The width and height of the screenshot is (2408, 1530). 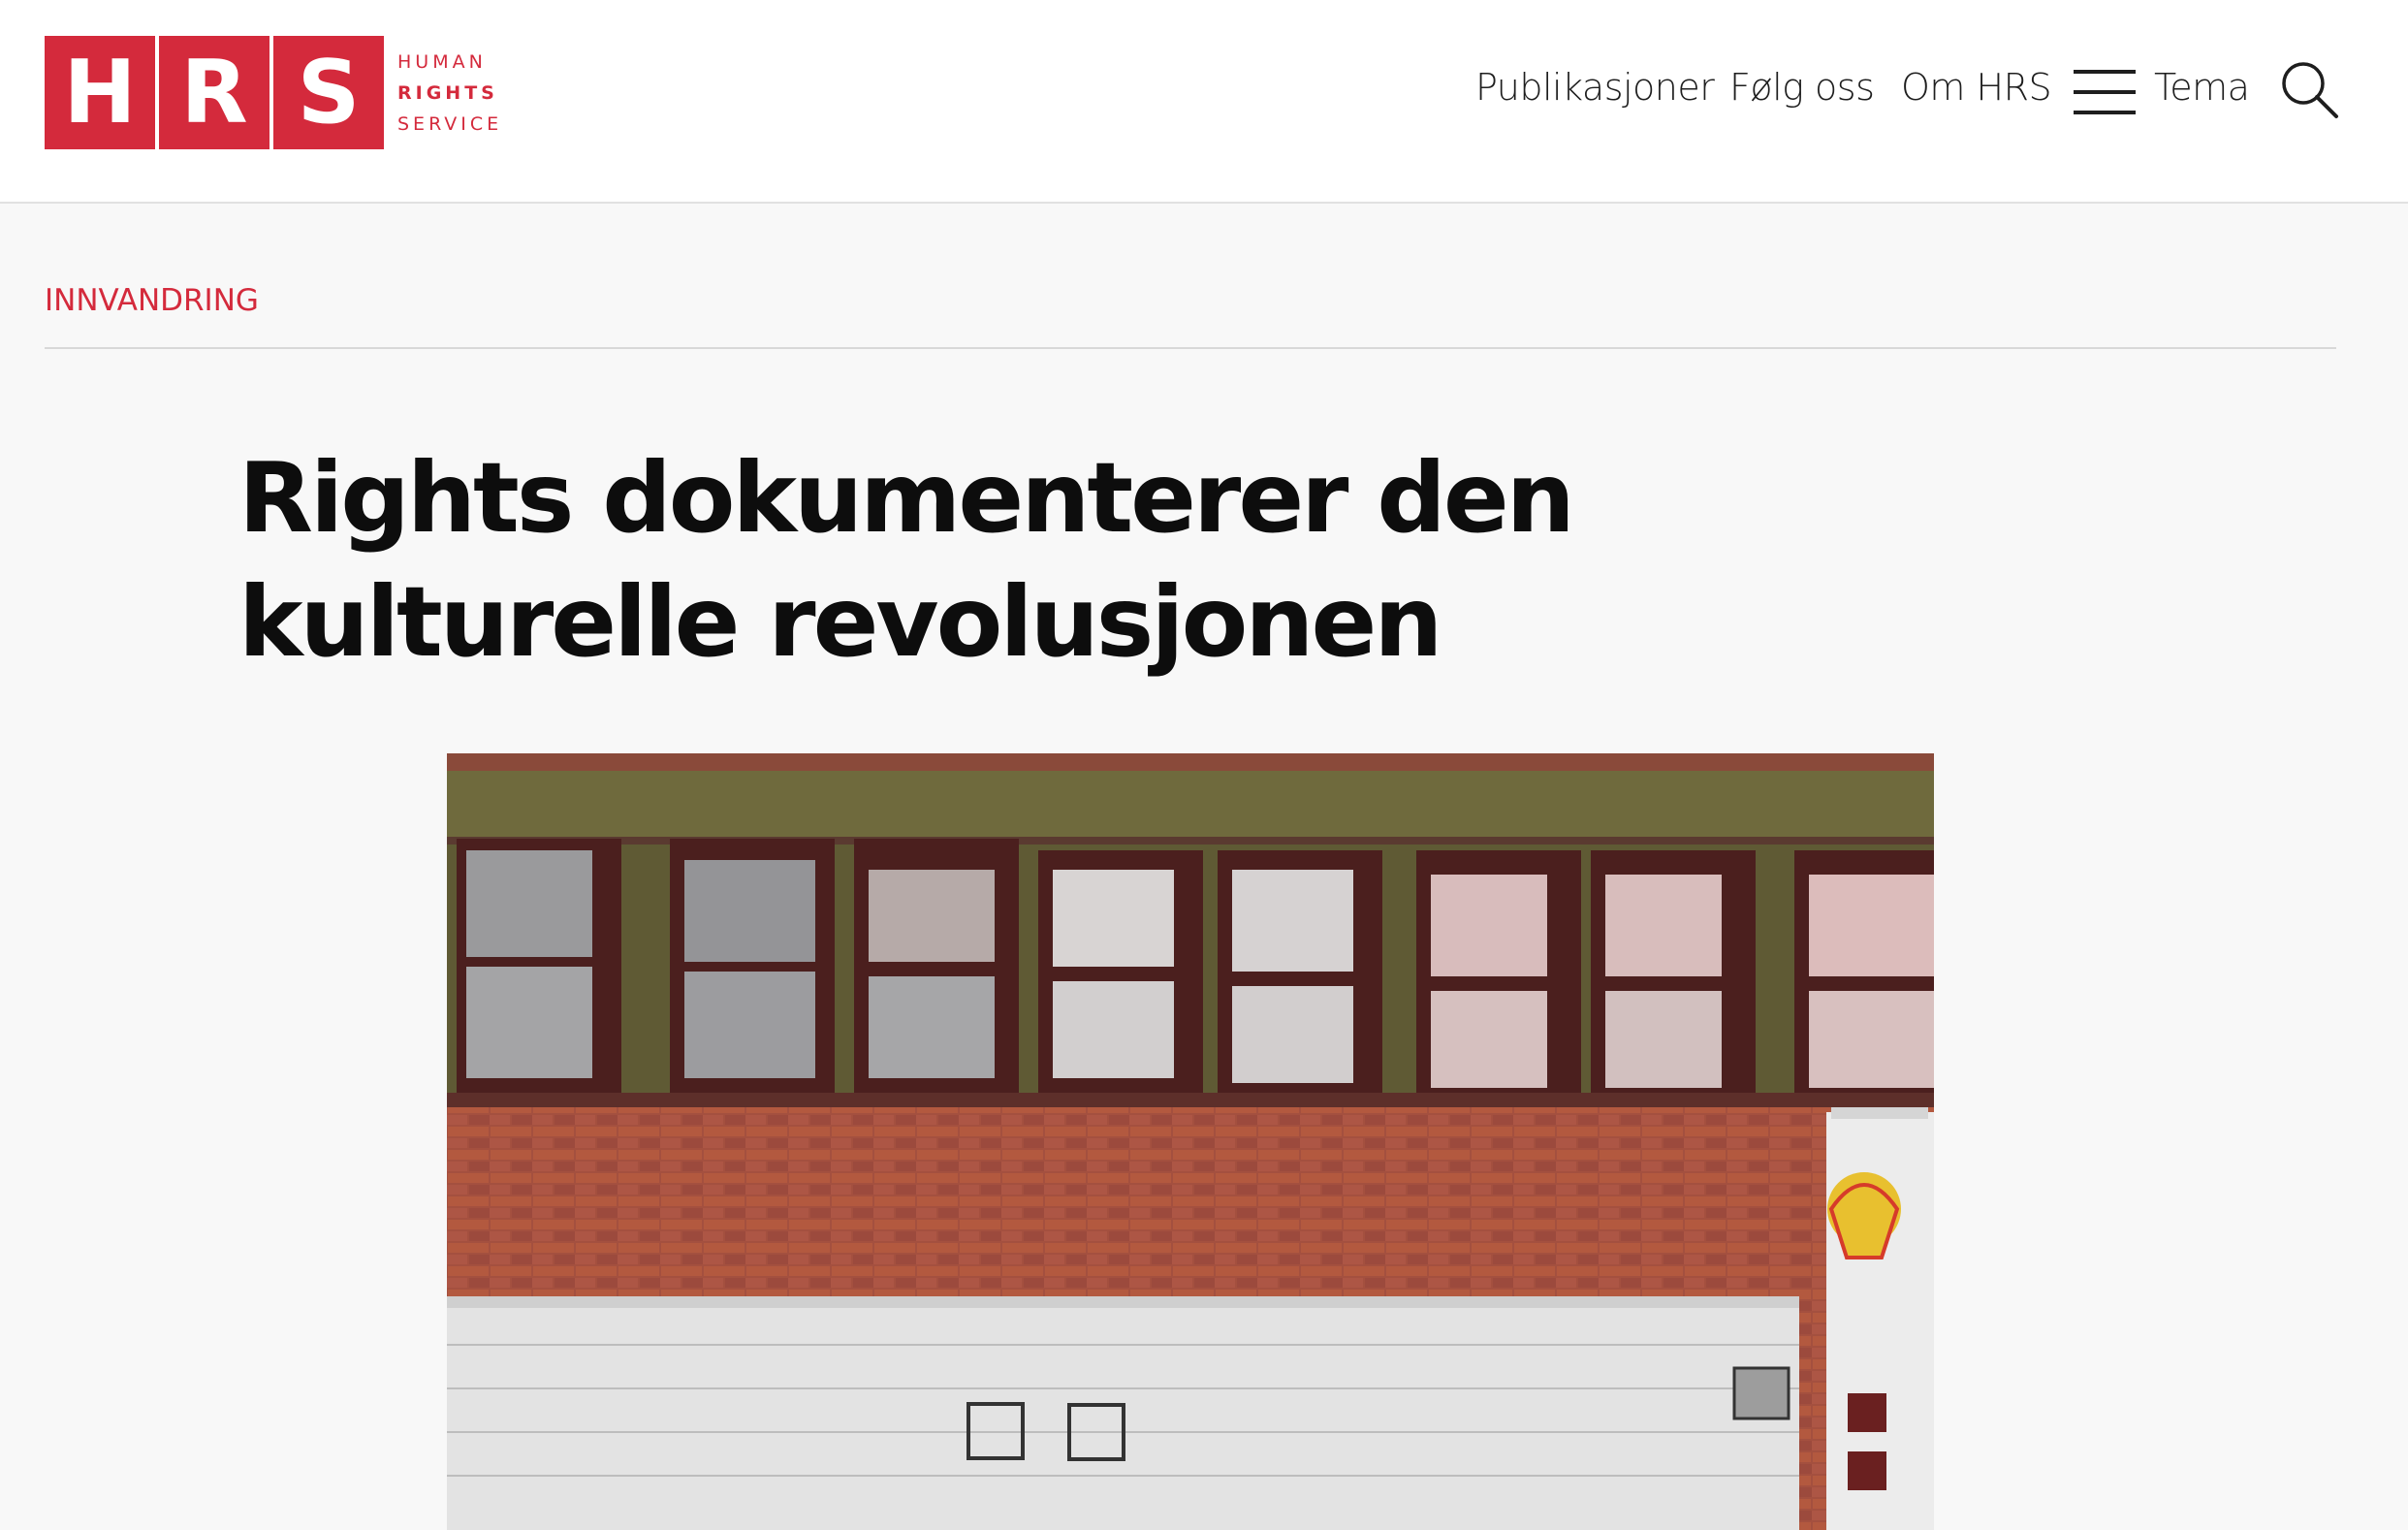 I want to click on logo-word-human: HUMAN, so click(x=442, y=62).